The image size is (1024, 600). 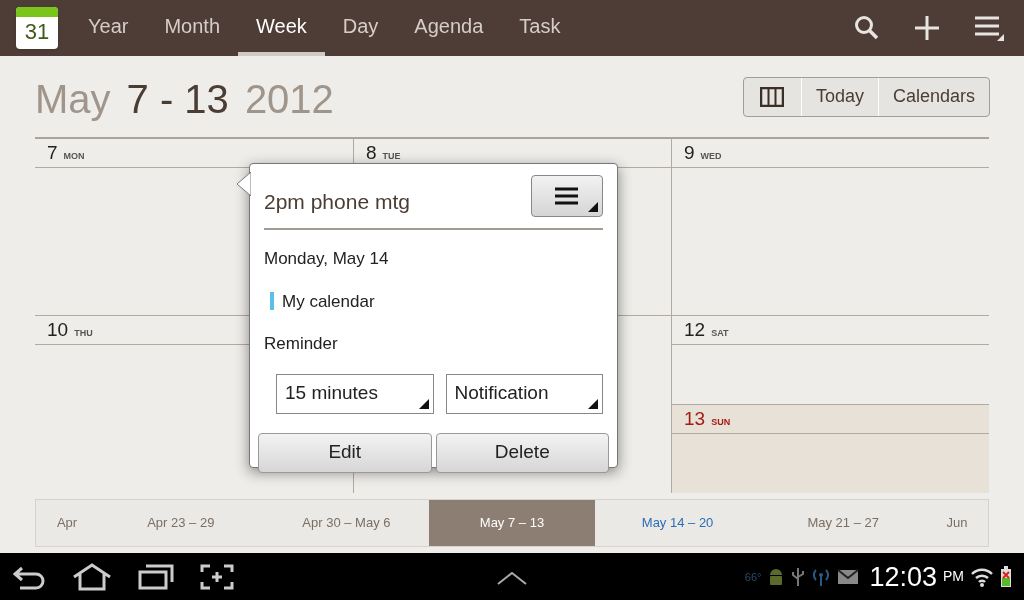 What do you see at coordinates (711, 156) in the screenshot?
I see `weekday-label: WED` at bounding box center [711, 156].